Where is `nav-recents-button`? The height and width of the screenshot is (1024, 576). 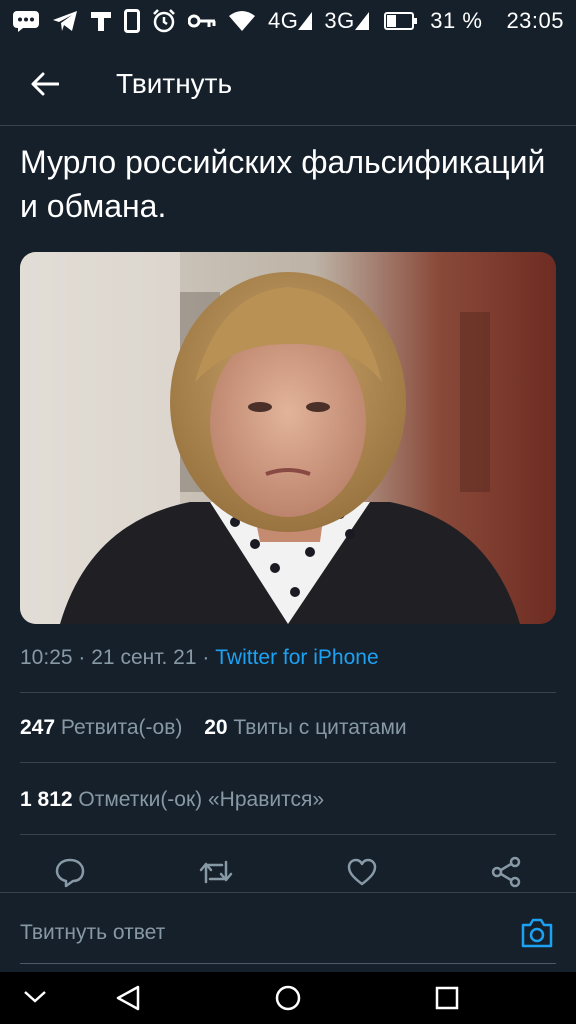 nav-recents-button is located at coordinates (447, 998).